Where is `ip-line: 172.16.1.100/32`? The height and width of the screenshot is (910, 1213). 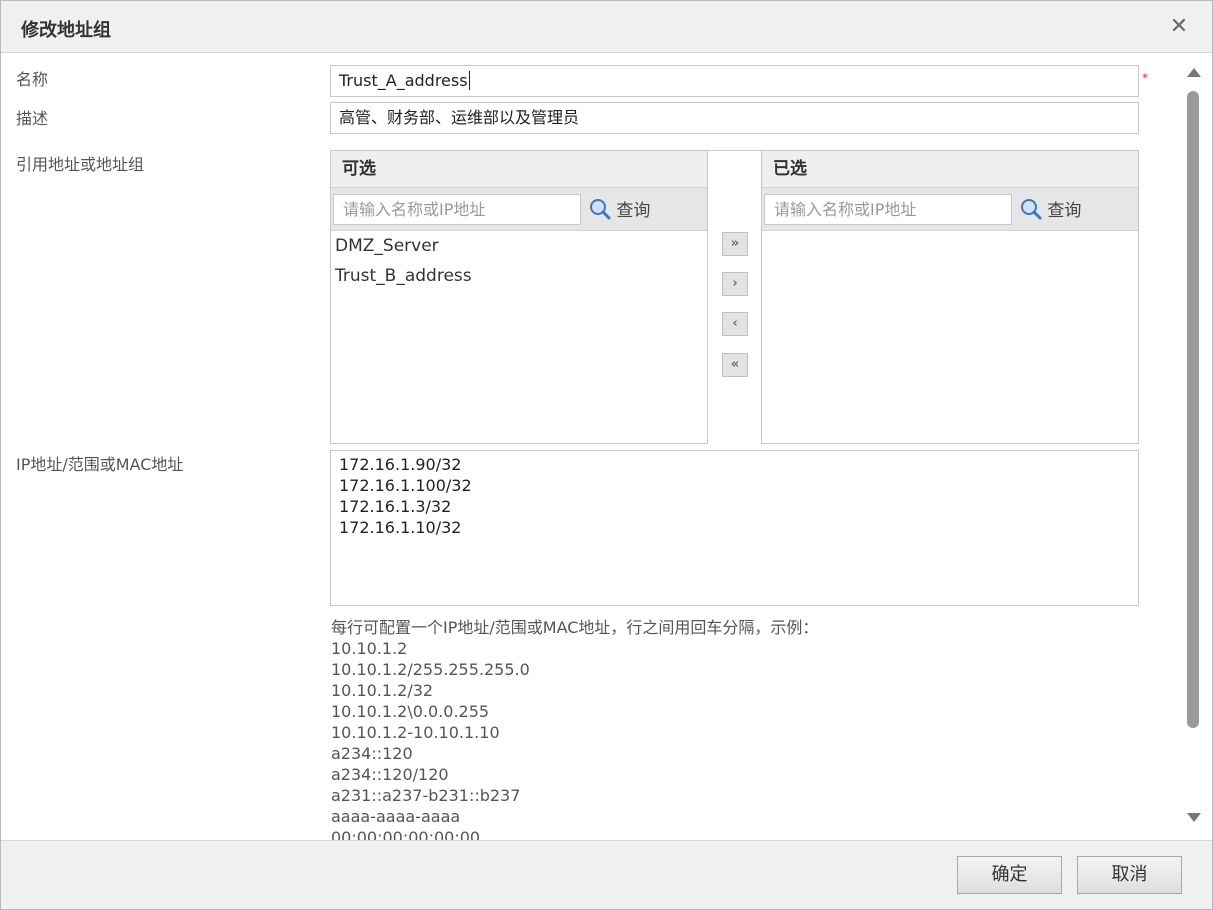 ip-line: 172.16.1.100/32 is located at coordinates (405, 485).